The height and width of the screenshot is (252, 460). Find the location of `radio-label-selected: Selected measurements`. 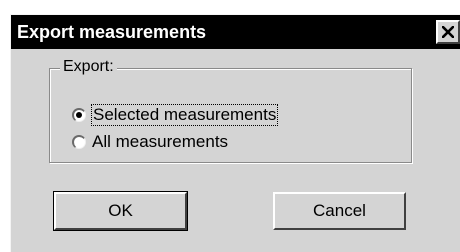

radio-label-selected: Selected measurements is located at coordinates (184, 115).